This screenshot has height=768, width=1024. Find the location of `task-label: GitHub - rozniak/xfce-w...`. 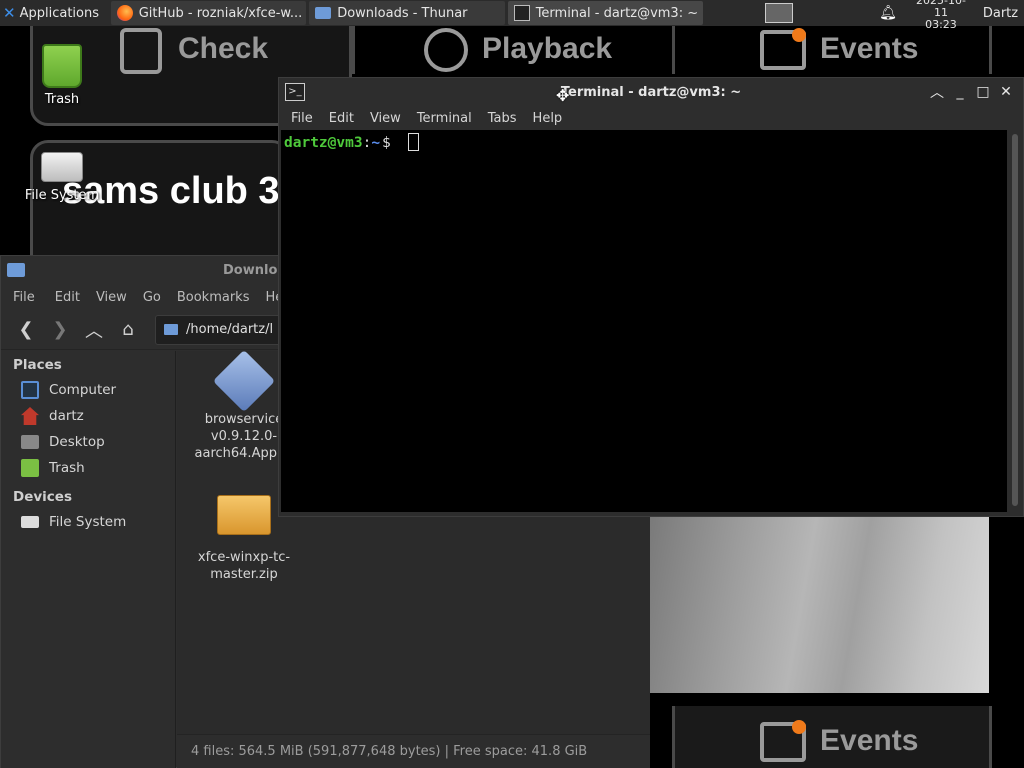

task-label: GitHub - rozniak/xfce-w... is located at coordinates (220, 13).